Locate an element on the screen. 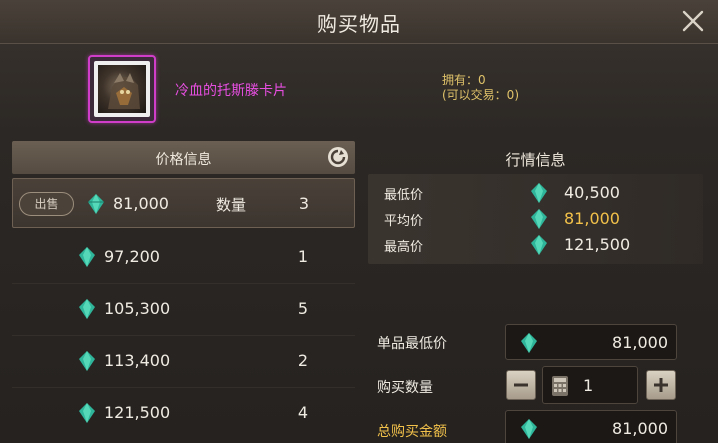 The width and height of the screenshot is (718, 443). owned-count: 拥有：0 is located at coordinates (464, 80).